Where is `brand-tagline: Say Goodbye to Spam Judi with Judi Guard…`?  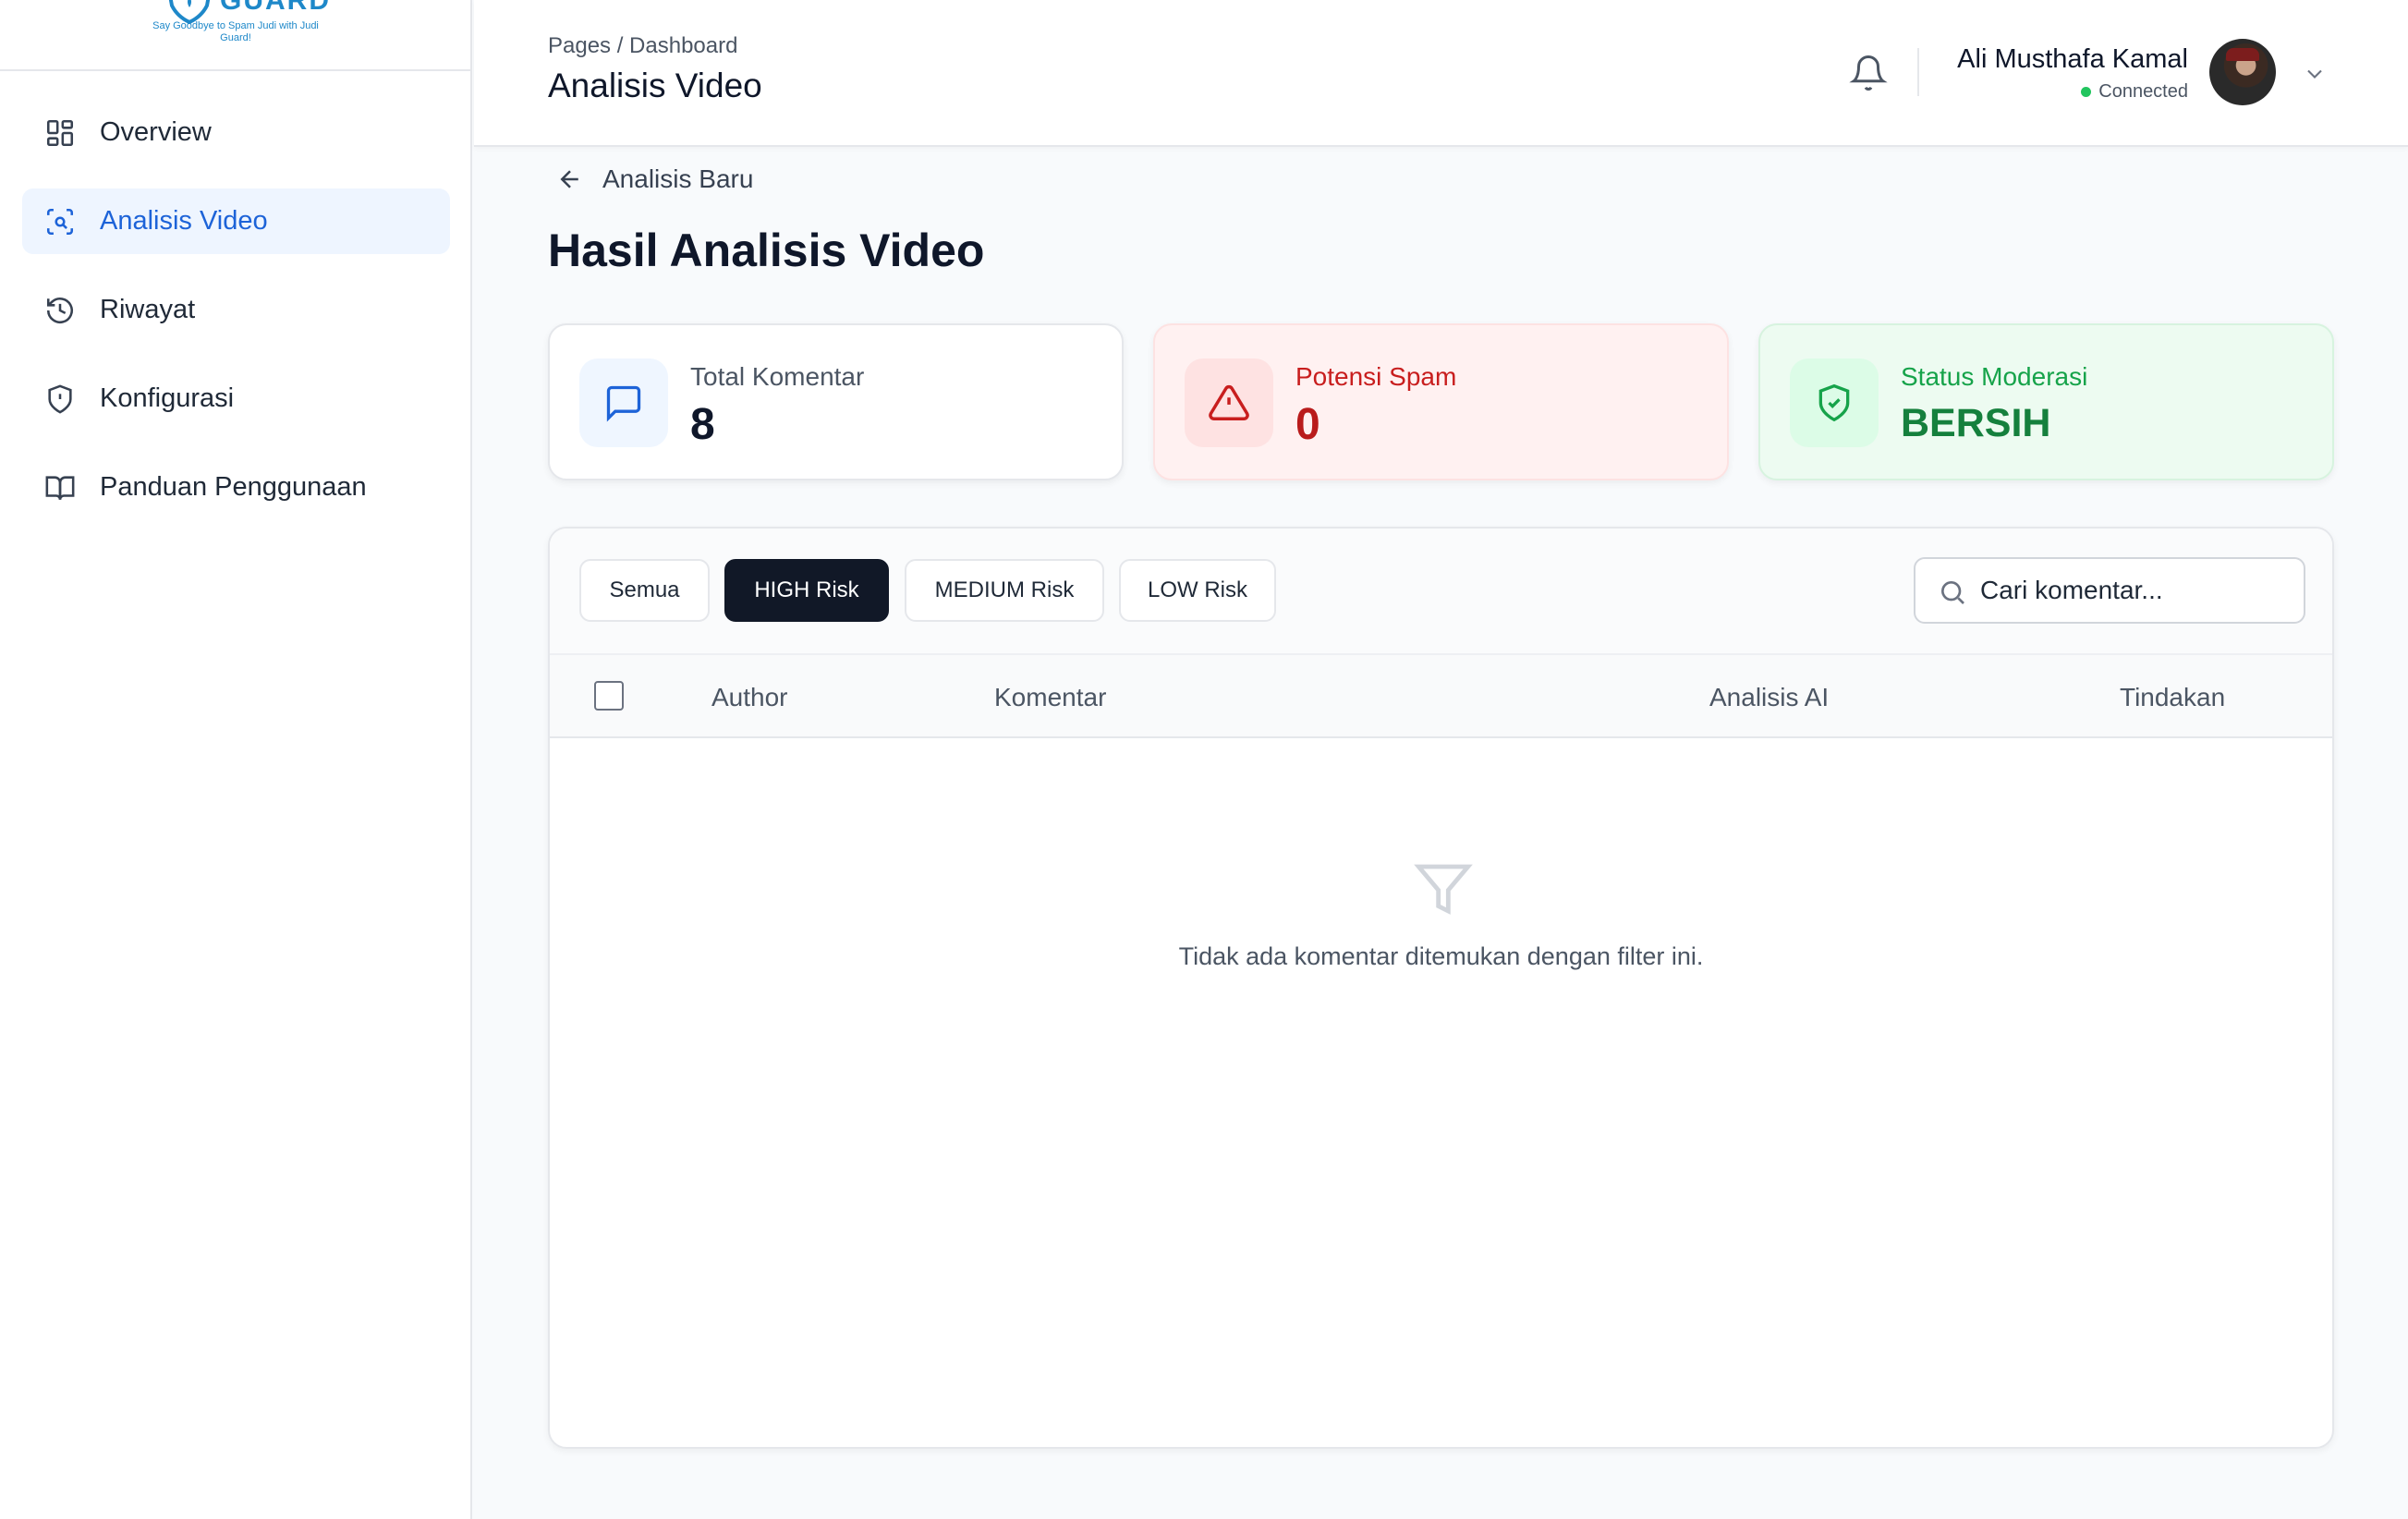
brand-tagline: Say Goodbye to Spam Judi with Judi Guard… is located at coordinates (235, 31).